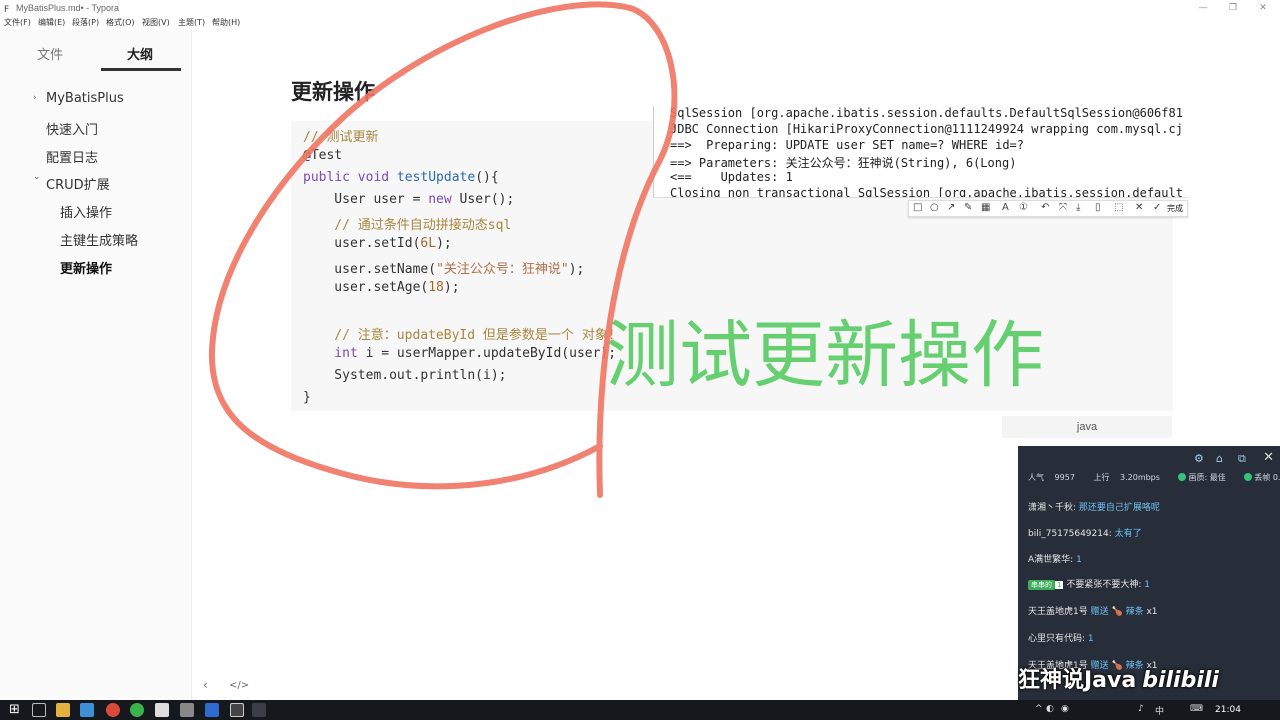 The width and height of the screenshot is (1280, 720). Describe the element at coordinates (968, 207) in the screenshot. I see `pen-icon: ✎` at that location.